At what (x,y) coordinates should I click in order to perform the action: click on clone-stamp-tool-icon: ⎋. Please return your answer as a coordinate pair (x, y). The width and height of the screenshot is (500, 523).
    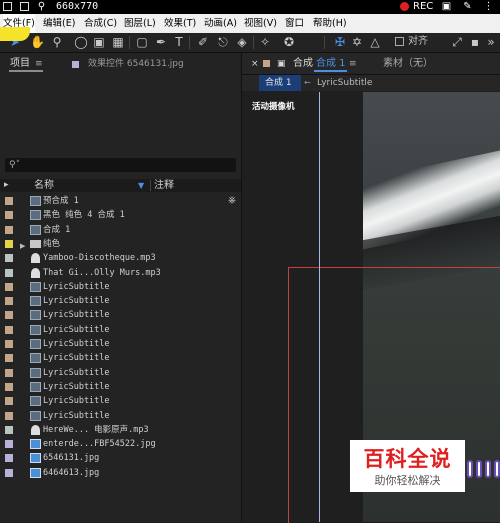
    Looking at the image, I should click on (223, 42).